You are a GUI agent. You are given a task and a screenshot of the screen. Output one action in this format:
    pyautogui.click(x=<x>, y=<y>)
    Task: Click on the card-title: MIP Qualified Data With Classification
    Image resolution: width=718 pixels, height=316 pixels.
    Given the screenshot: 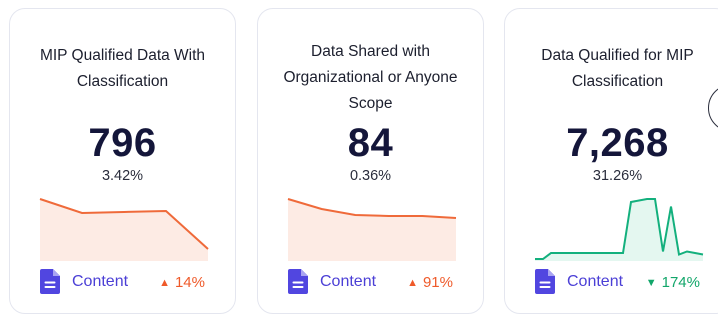 What is the action you would take?
    pyautogui.click(x=122, y=68)
    